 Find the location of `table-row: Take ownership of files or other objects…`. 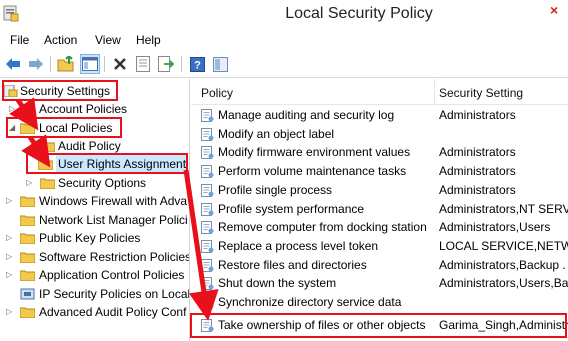

table-row: Take ownership of files or other objects… is located at coordinates (379, 325).